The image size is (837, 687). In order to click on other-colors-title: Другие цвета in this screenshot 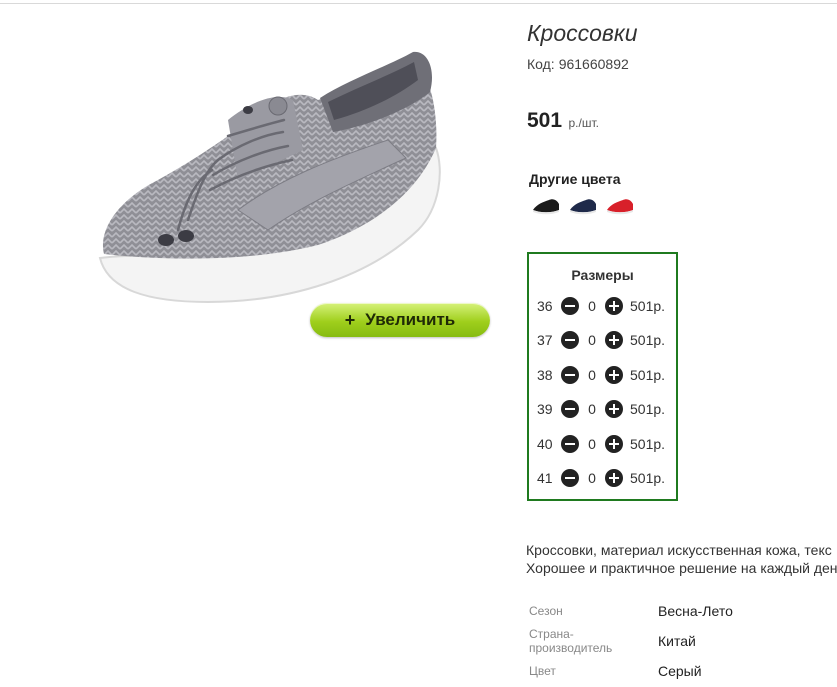, I will do `click(575, 179)`.